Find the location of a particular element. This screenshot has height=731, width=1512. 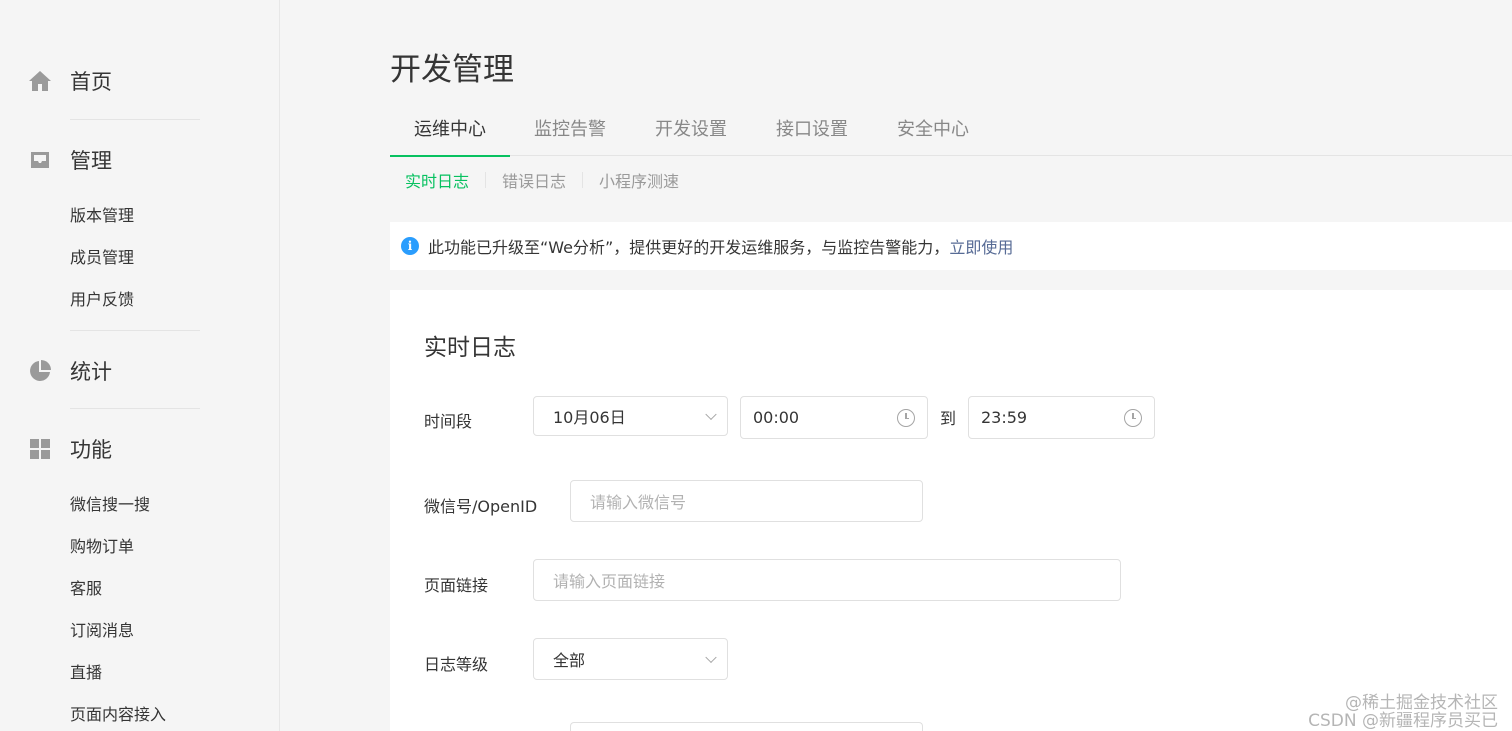

sidebar-item-service: 客服 is located at coordinates (86, 589).